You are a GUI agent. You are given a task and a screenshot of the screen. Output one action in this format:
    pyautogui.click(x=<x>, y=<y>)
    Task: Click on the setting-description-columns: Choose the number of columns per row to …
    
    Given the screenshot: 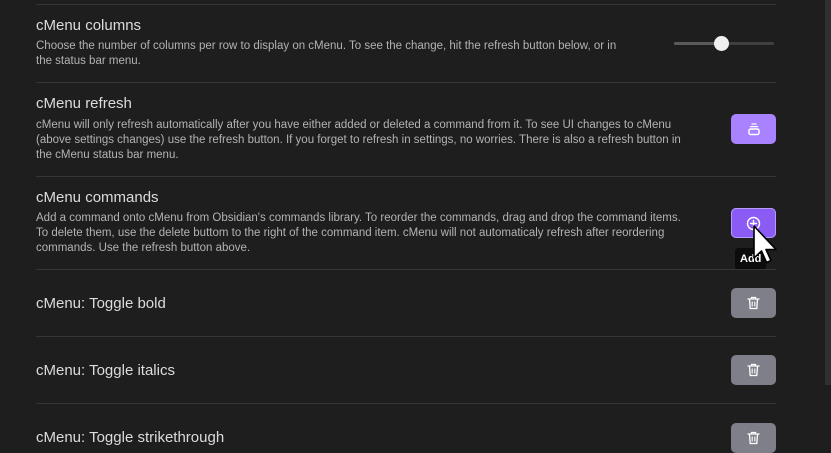 What is the action you would take?
    pyautogui.click(x=326, y=53)
    